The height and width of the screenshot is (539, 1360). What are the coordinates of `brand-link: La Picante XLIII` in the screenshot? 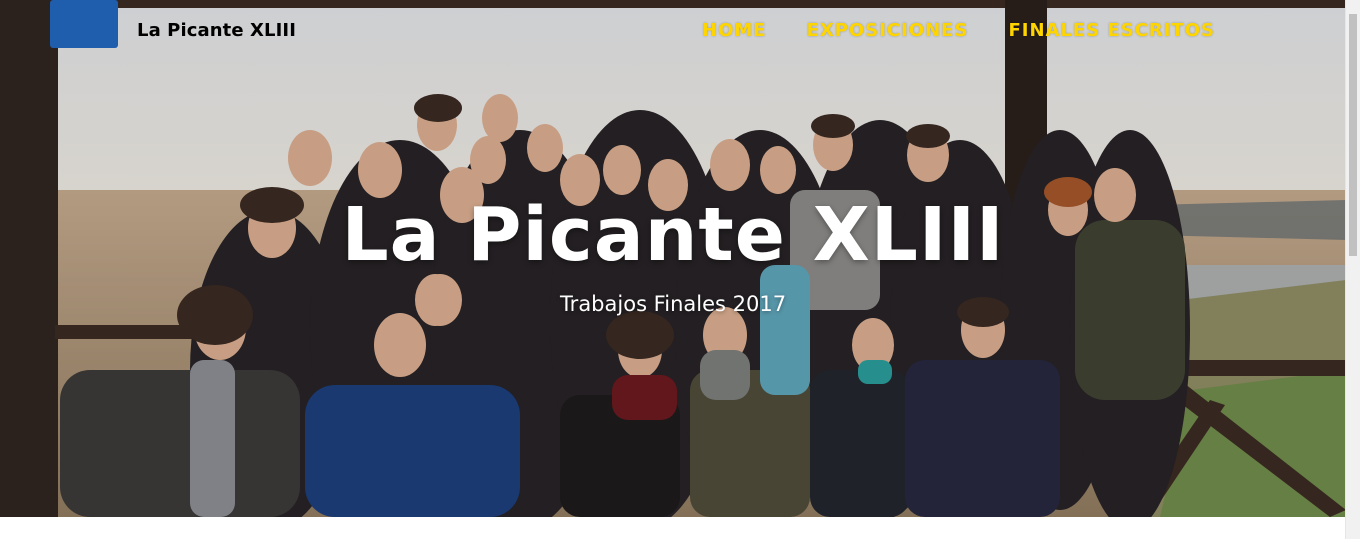 It's located at (216, 30).